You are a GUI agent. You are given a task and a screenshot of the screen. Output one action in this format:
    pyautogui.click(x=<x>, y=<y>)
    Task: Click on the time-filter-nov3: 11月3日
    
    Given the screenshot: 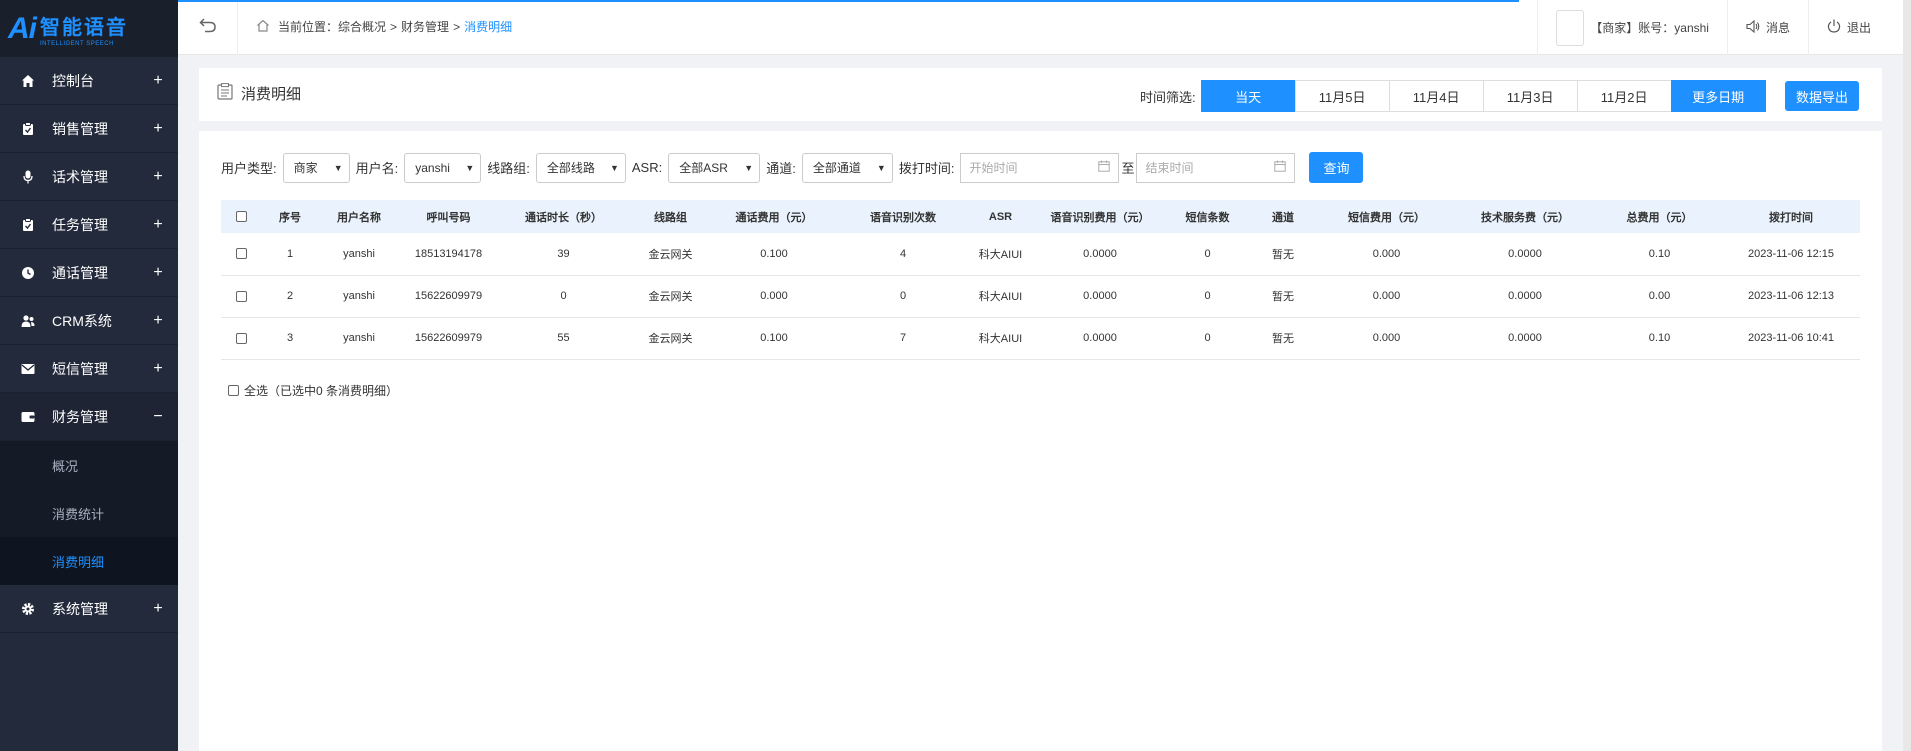 What is the action you would take?
    pyautogui.click(x=1530, y=96)
    